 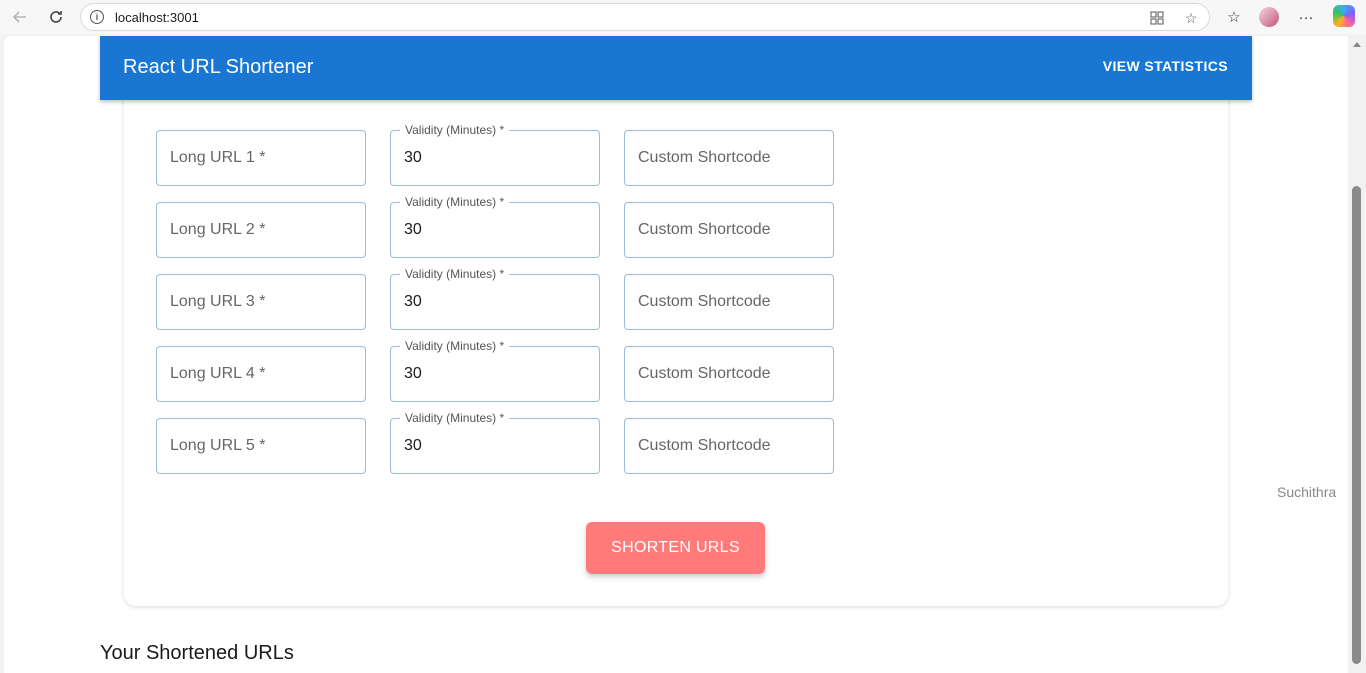 What do you see at coordinates (1191, 18) in the screenshot?
I see `star-favorite-icon: ☆` at bounding box center [1191, 18].